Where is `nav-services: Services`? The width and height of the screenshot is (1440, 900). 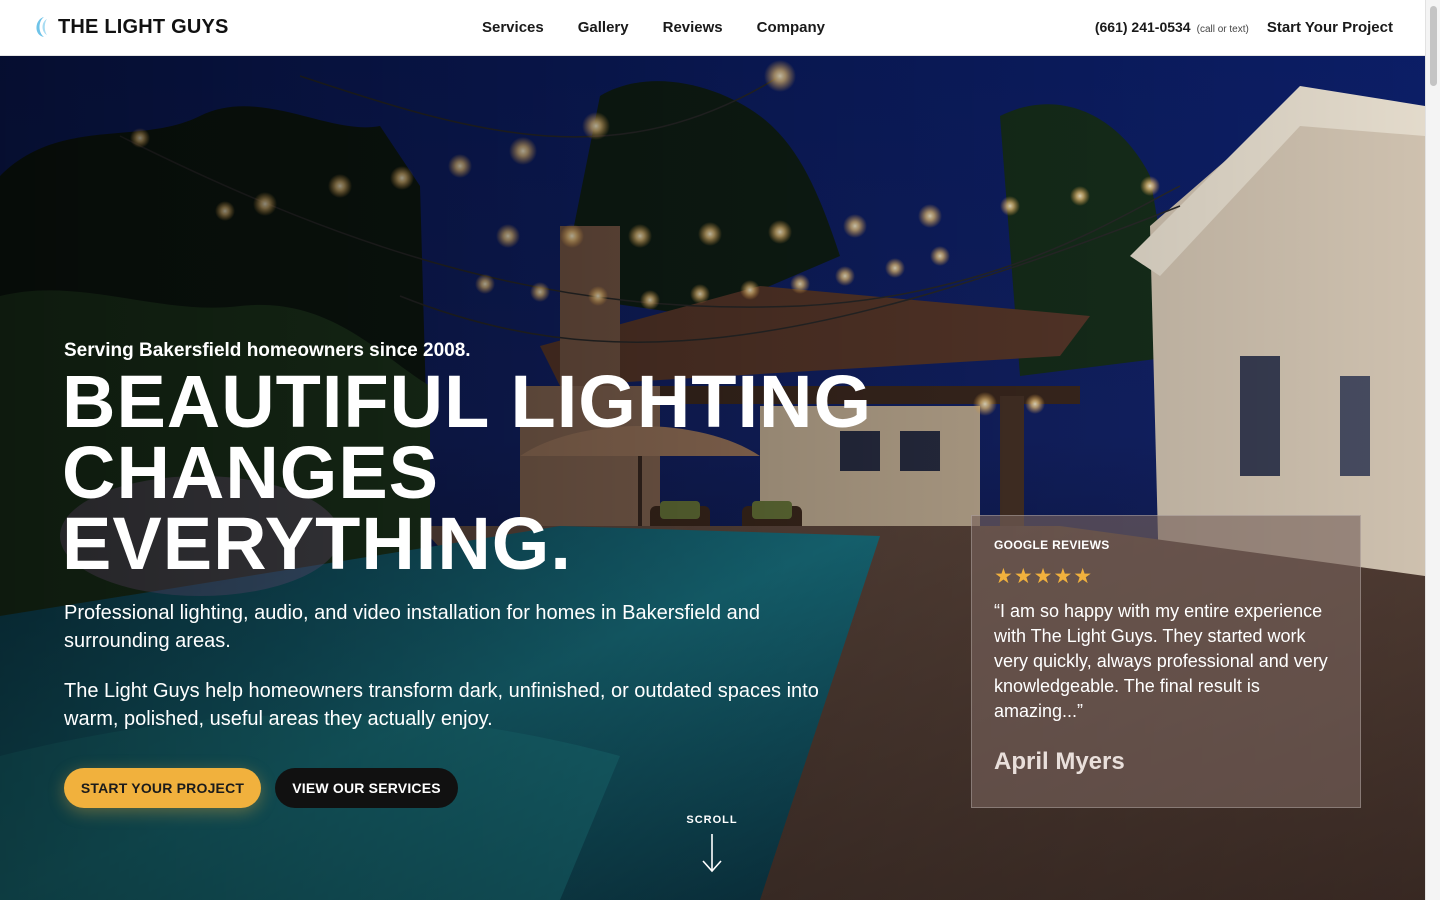
nav-services: Services is located at coordinates (513, 27).